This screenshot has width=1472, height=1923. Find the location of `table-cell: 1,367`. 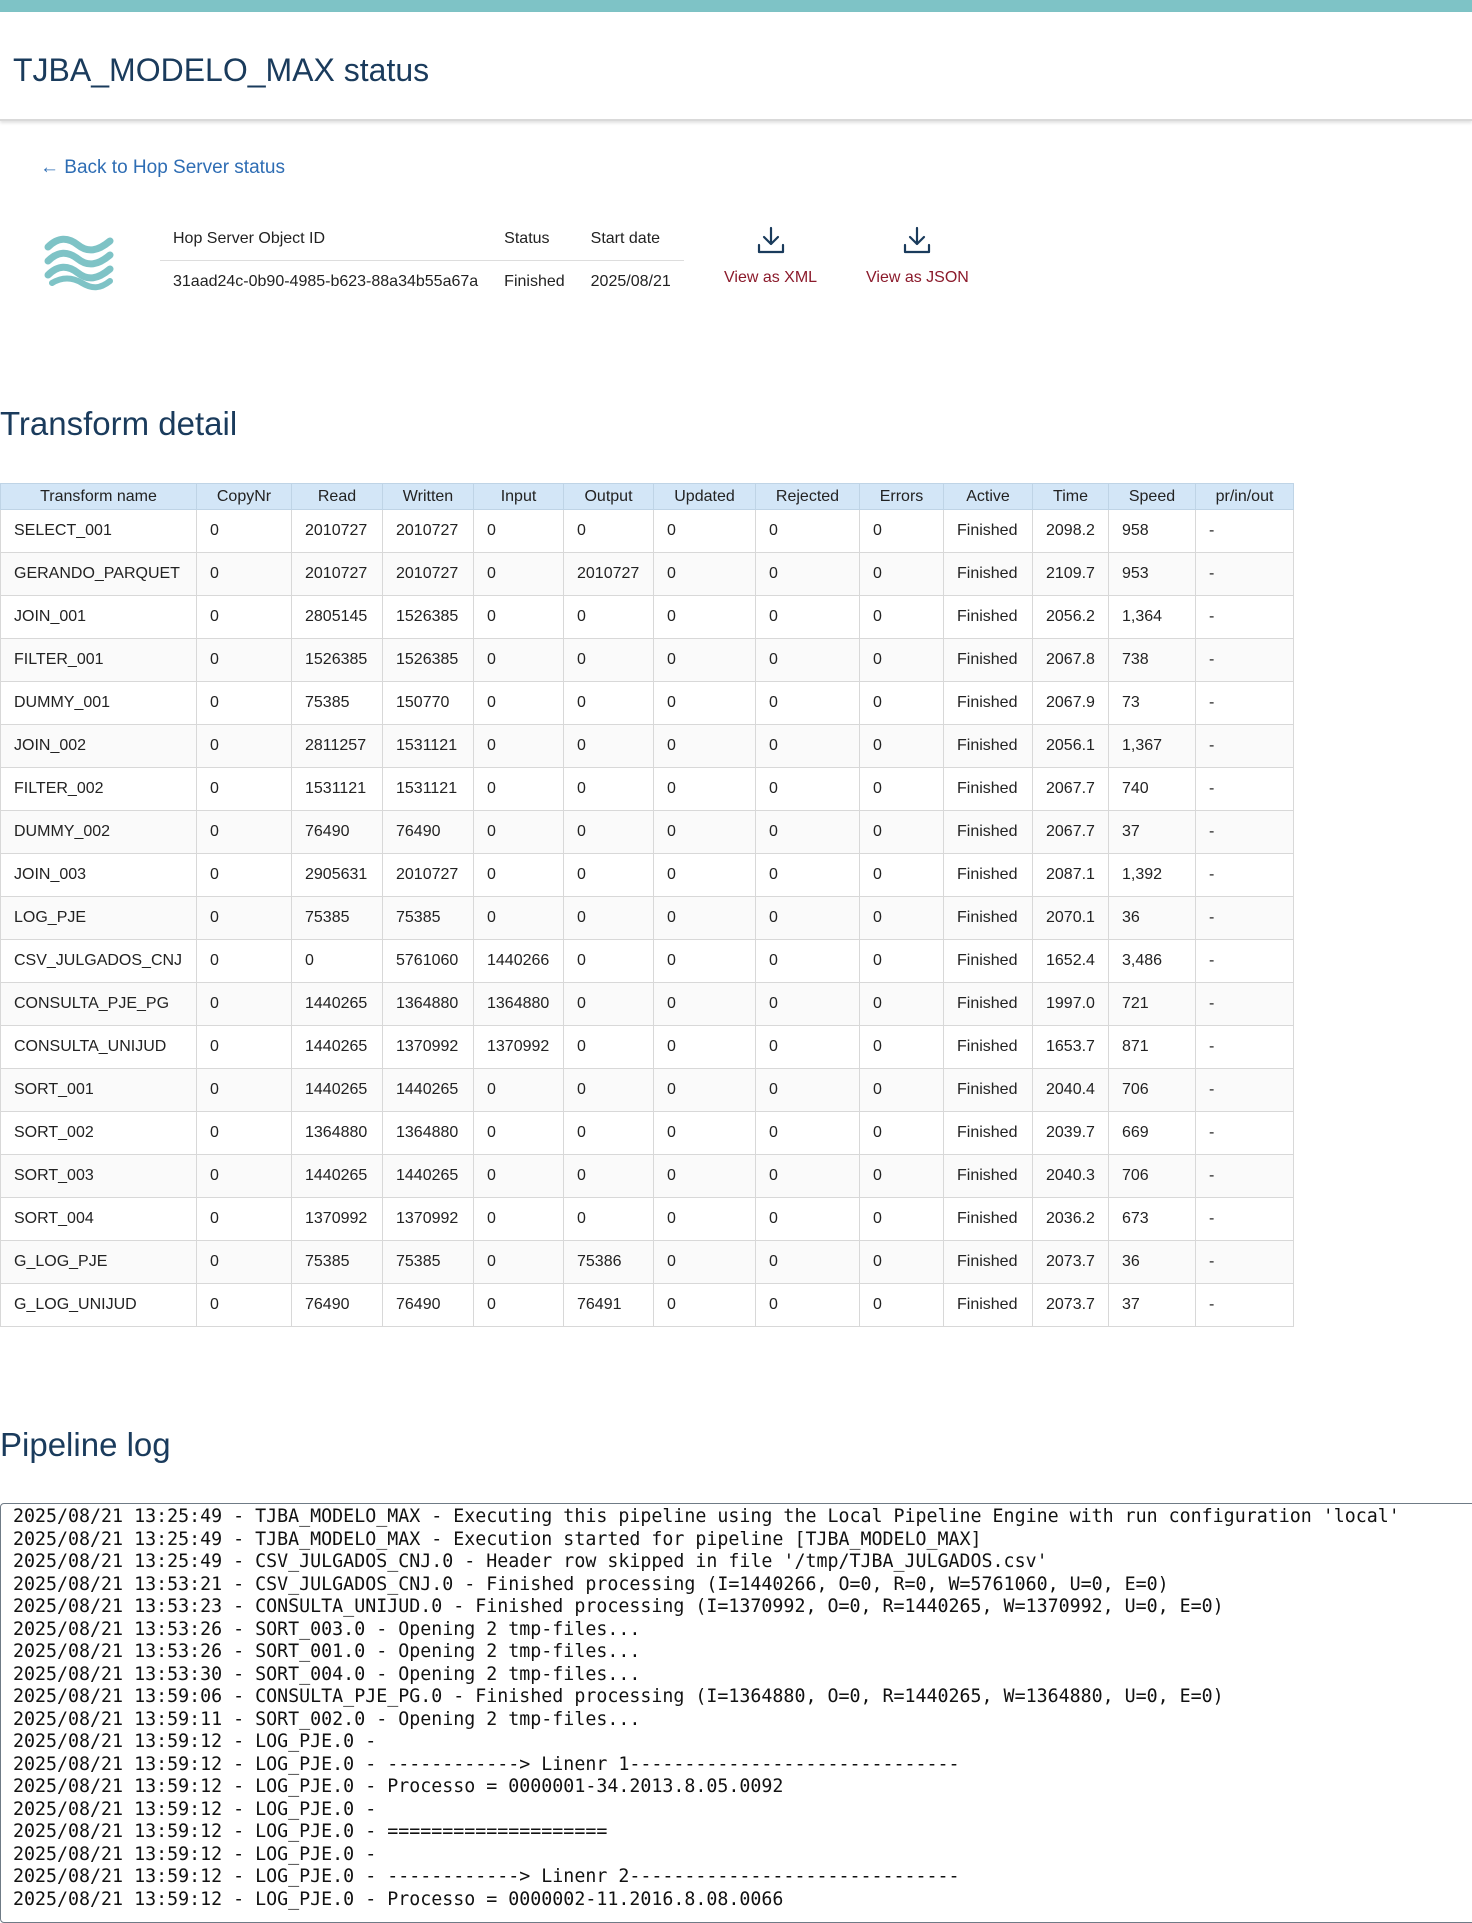

table-cell: 1,367 is located at coordinates (1152, 746).